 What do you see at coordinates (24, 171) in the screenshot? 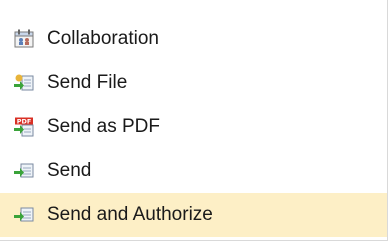
I see `send-icon` at bounding box center [24, 171].